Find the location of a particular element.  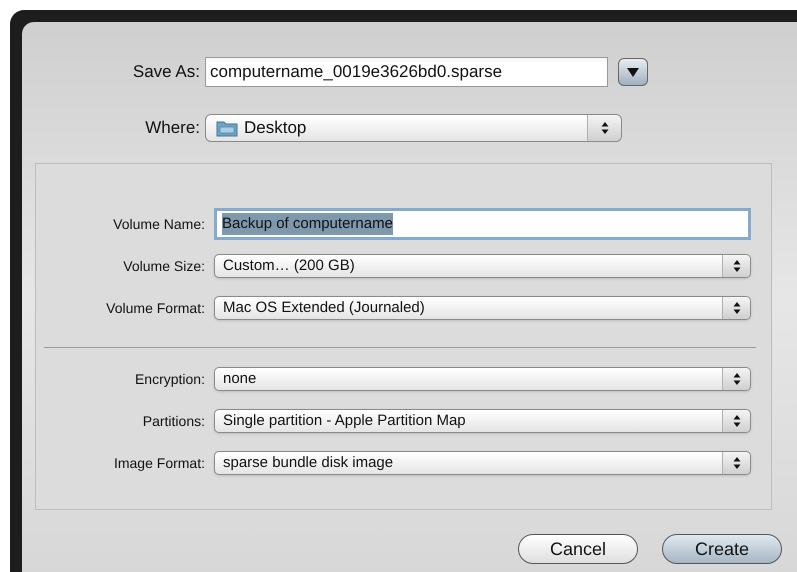

file-name-field: computername_0019e3626bd0.sparse is located at coordinates (406, 72).